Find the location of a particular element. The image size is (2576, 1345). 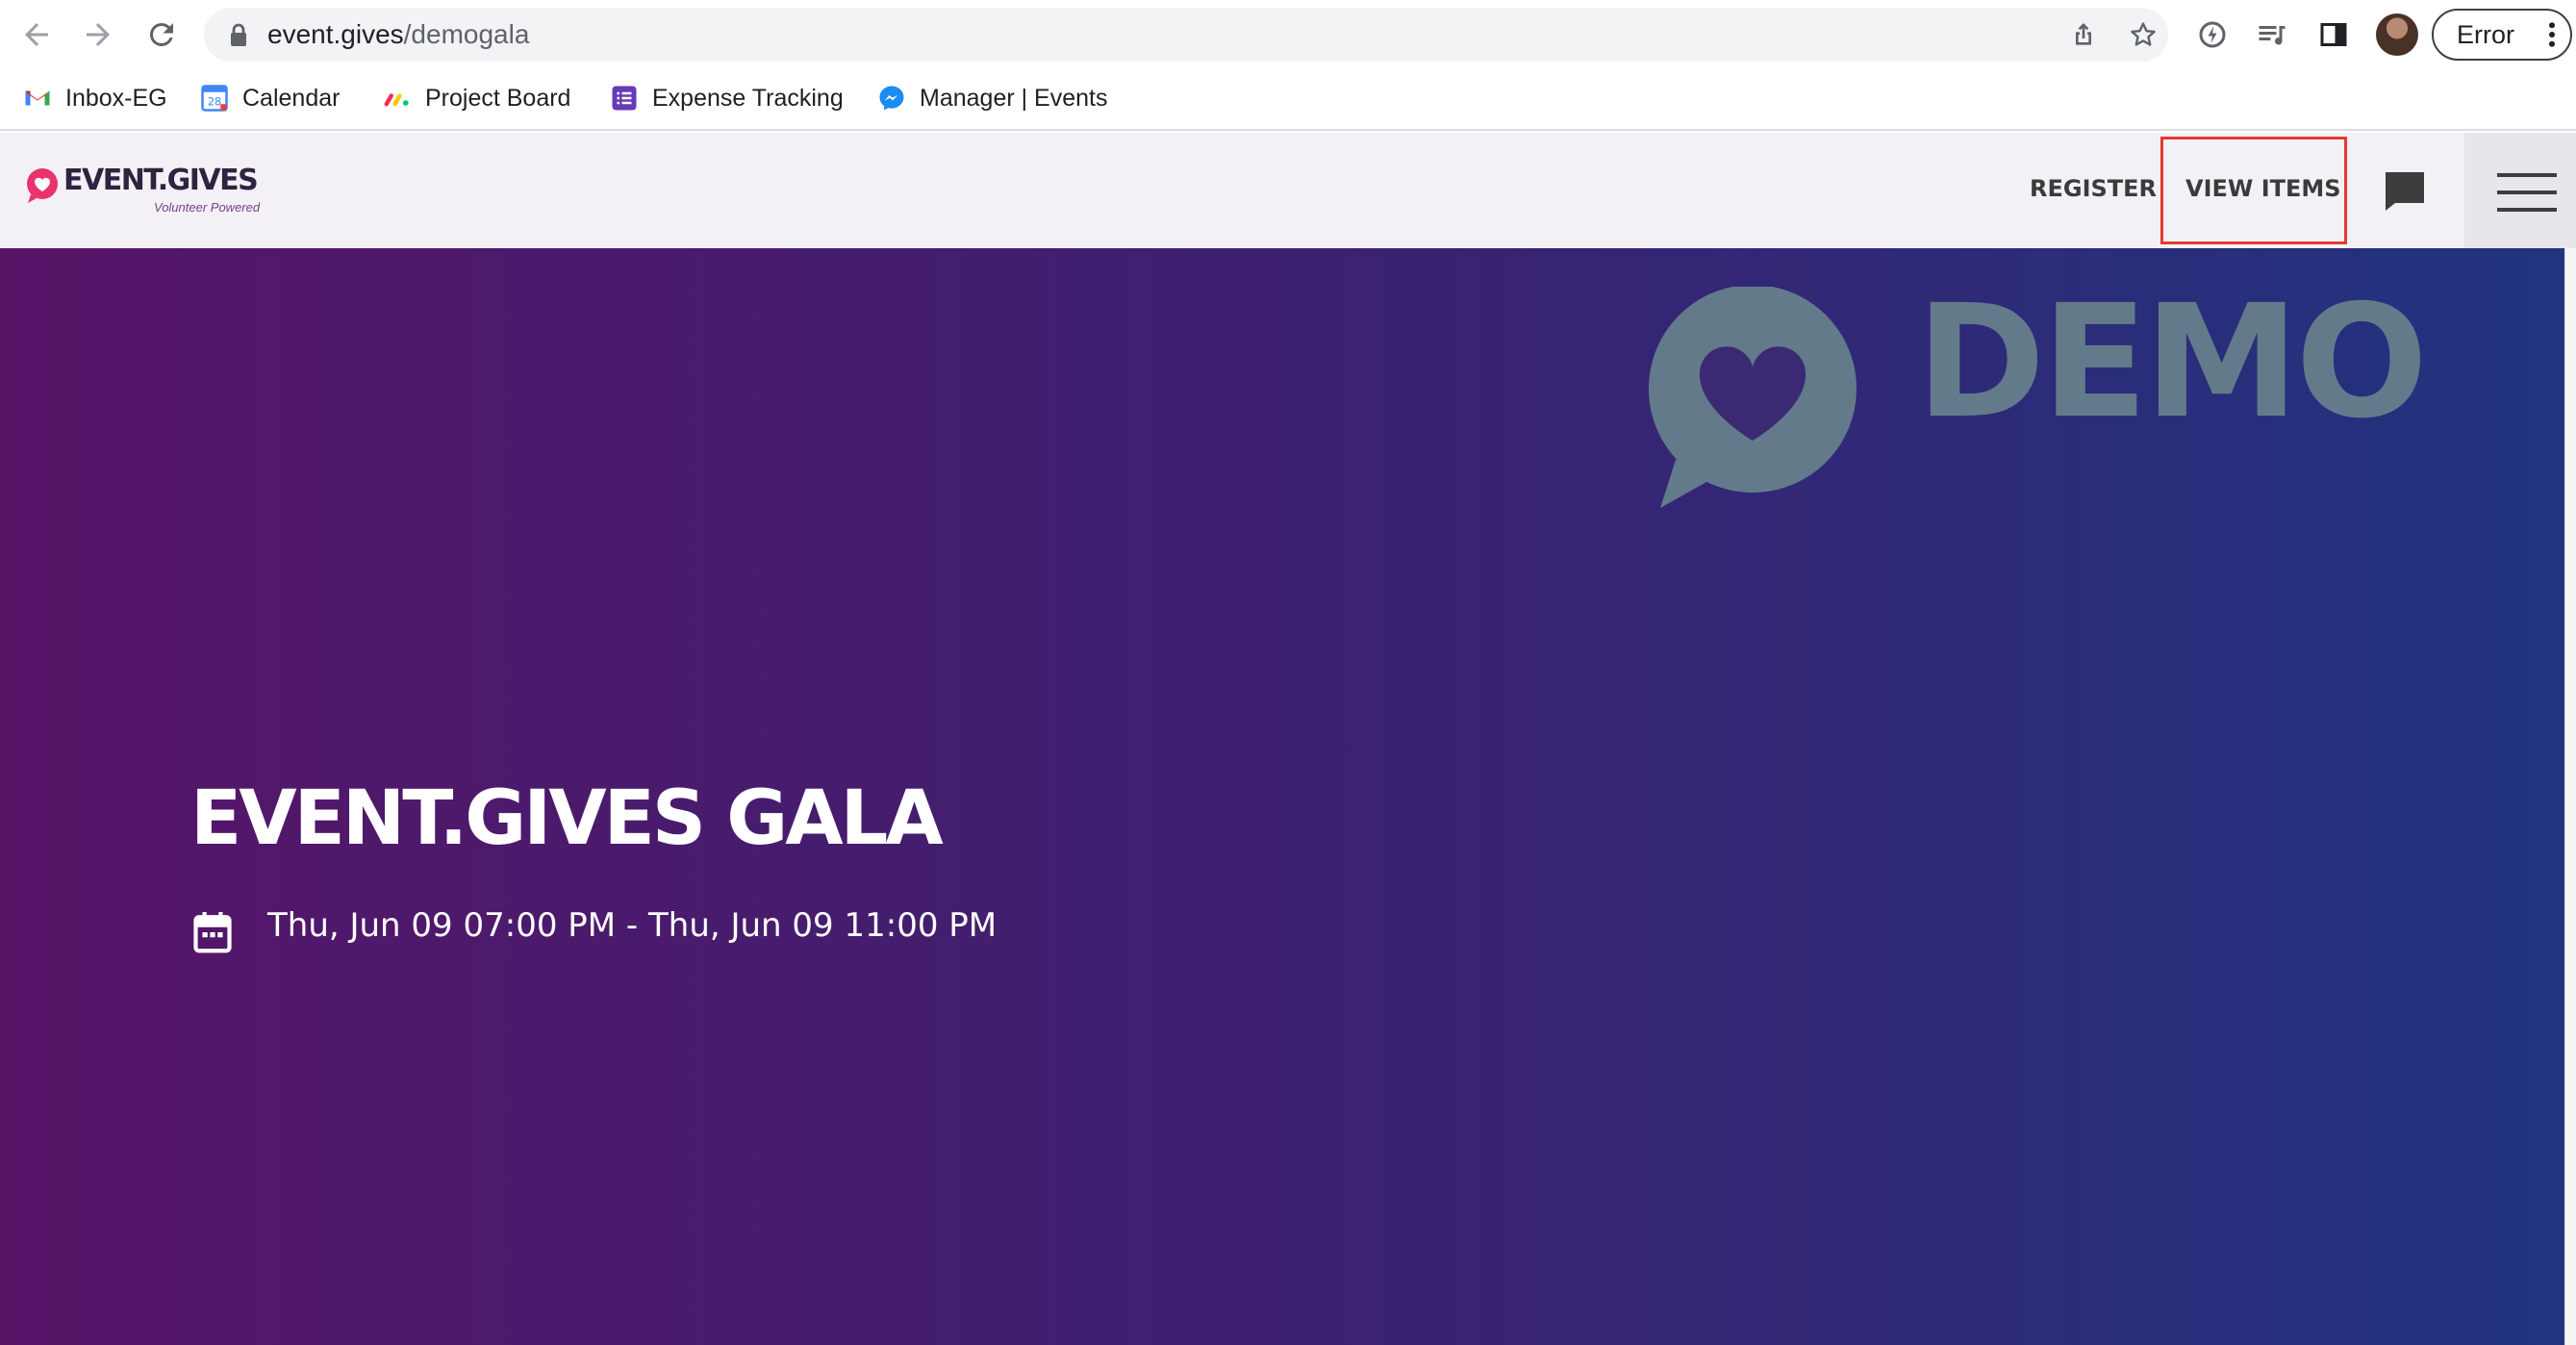

star-icon is located at coordinates (2143, 34).